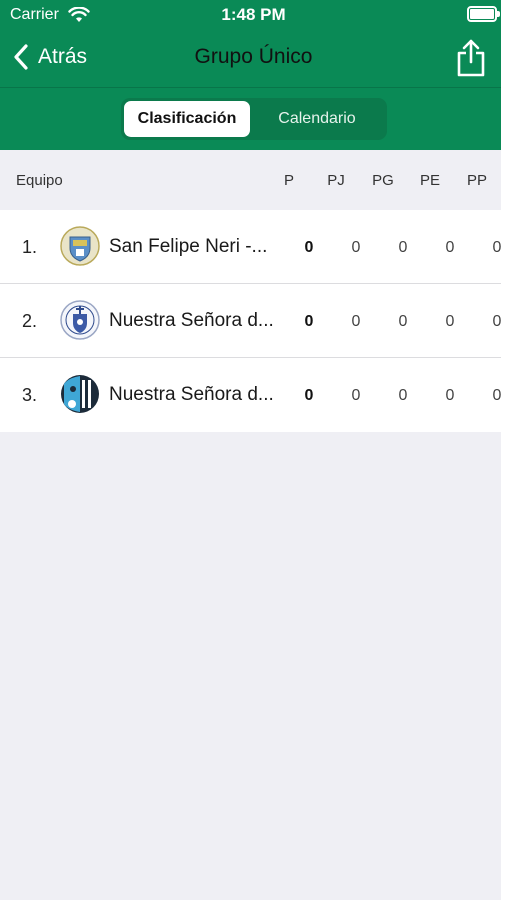 The width and height of the screenshot is (507, 900). What do you see at coordinates (483, 14) in the screenshot?
I see `battery-icon` at bounding box center [483, 14].